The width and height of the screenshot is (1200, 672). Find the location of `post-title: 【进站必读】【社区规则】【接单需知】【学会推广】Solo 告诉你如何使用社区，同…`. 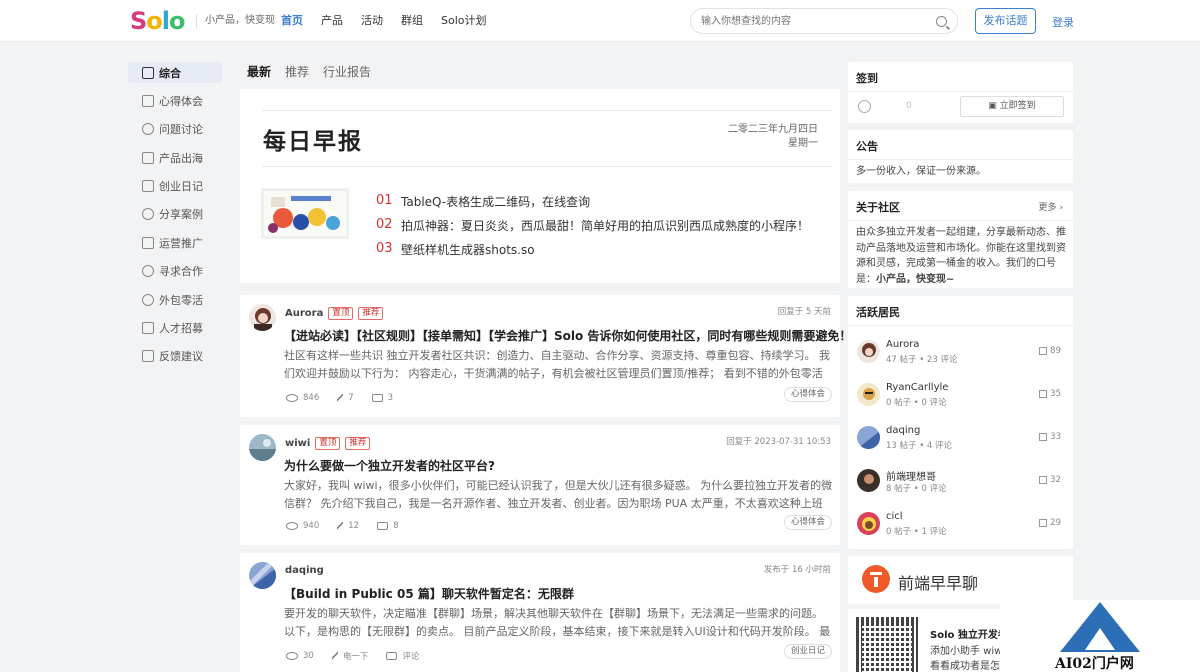

post-title: 【进站必读】【社区规则】【接单需知】【学会推广】Solo 告诉你如何使用社区，同… is located at coordinates (567, 335).